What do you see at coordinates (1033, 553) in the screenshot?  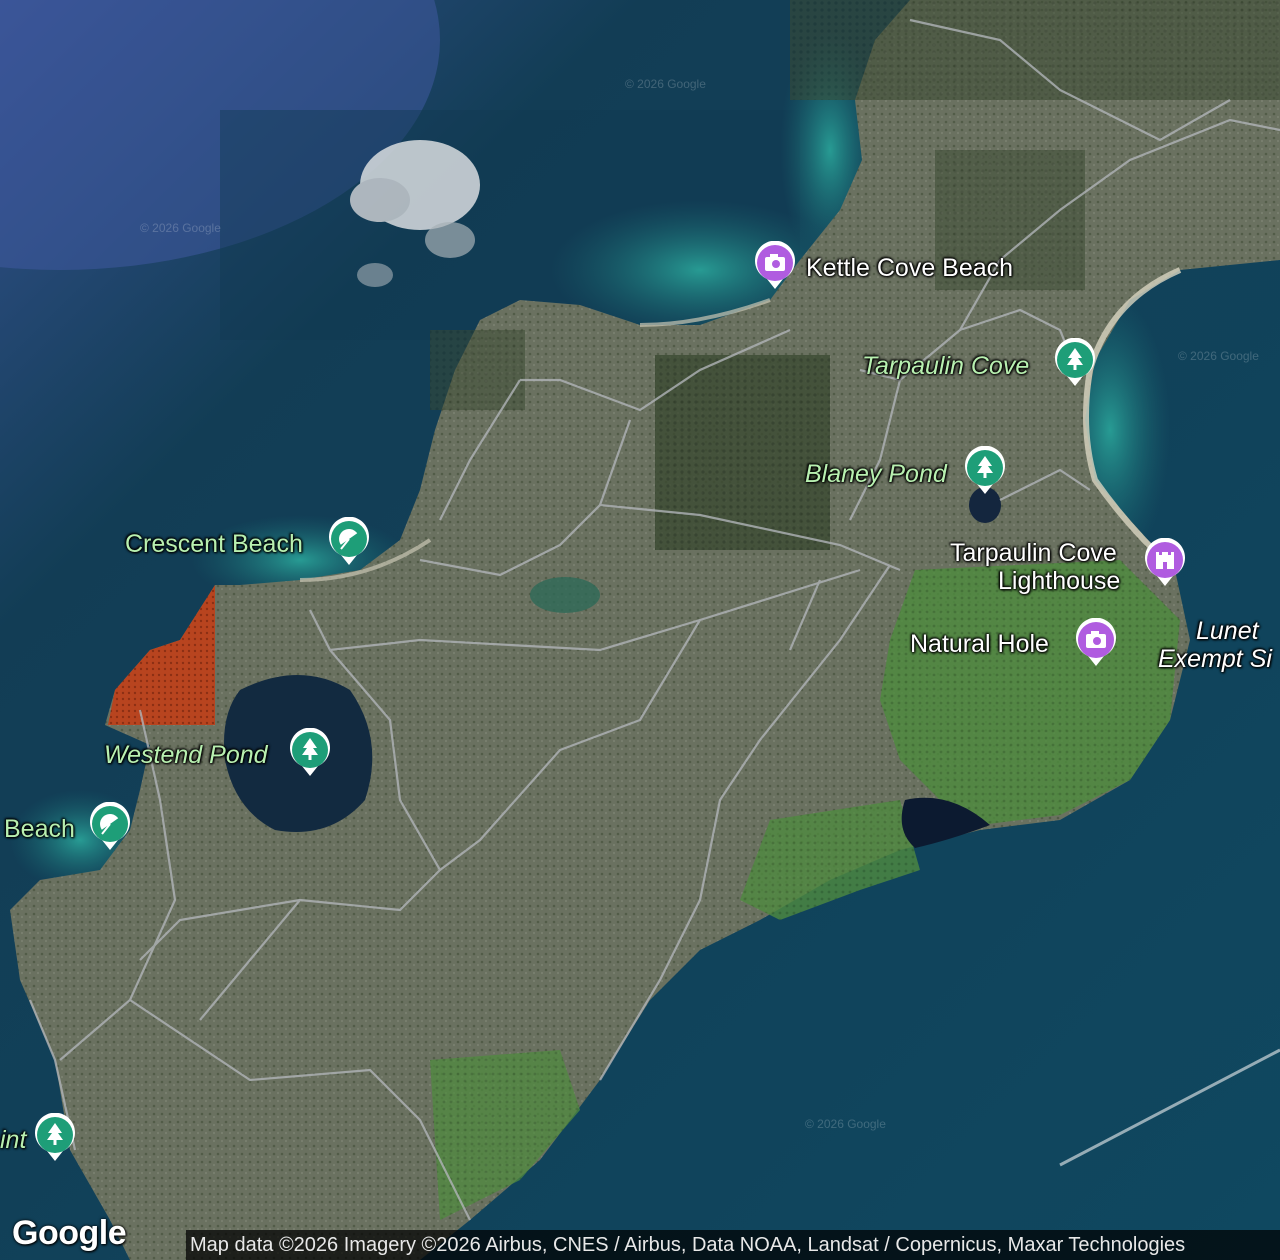 I see `label-tarpaulin-cove-lighthouse: Tarpaulin Cove` at bounding box center [1033, 553].